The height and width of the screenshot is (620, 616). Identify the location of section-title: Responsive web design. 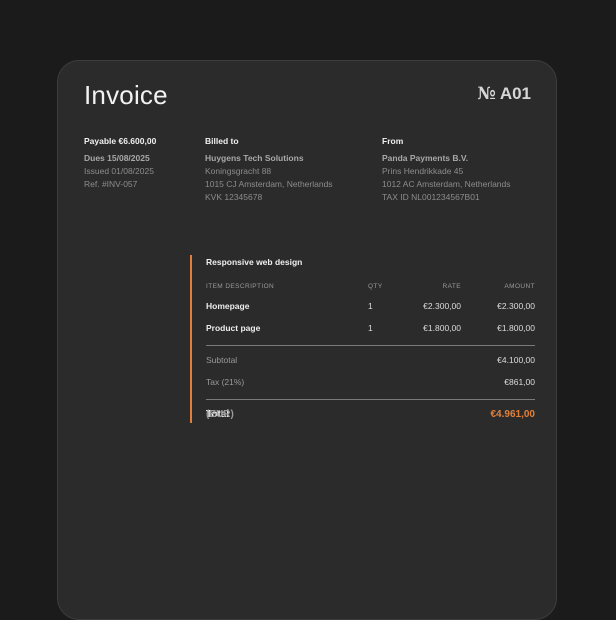
(254, 262).